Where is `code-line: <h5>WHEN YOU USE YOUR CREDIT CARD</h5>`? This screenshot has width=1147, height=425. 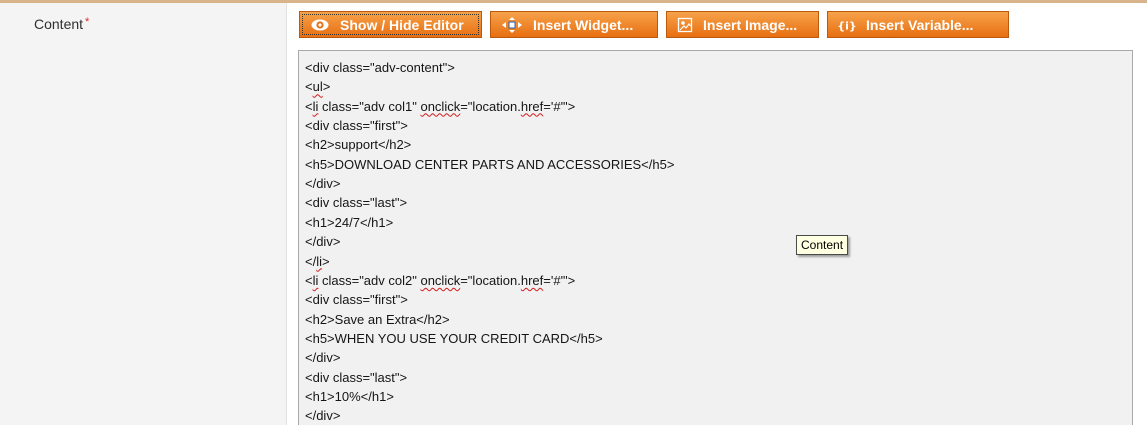
code-line: <h5>WHEN YOU USE YOUR CREDIT CARD</h5> is located at coordinates (454, 339).